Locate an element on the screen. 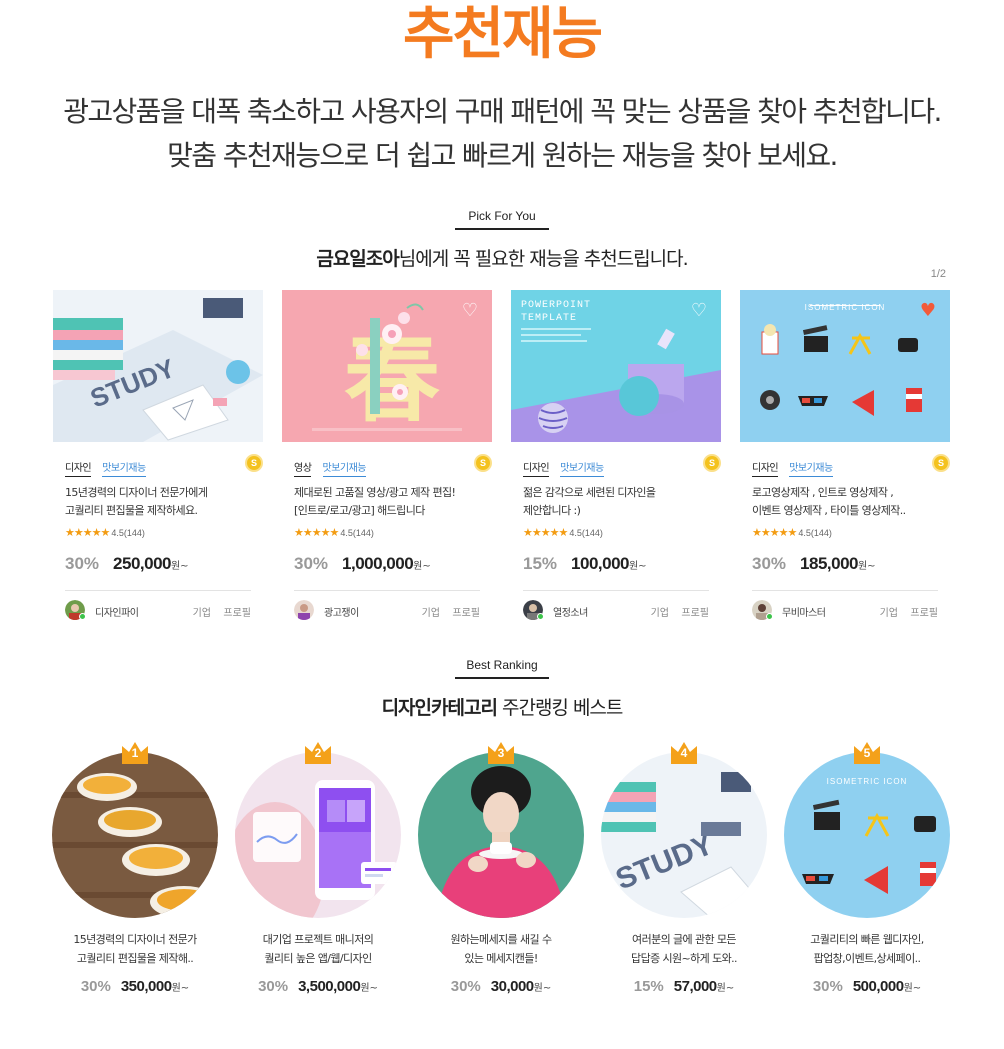 Image resolution: width=1004 pixels, height=1049 pixels. seller-name: 광고쟁이 is located at coordinates (341, 611).